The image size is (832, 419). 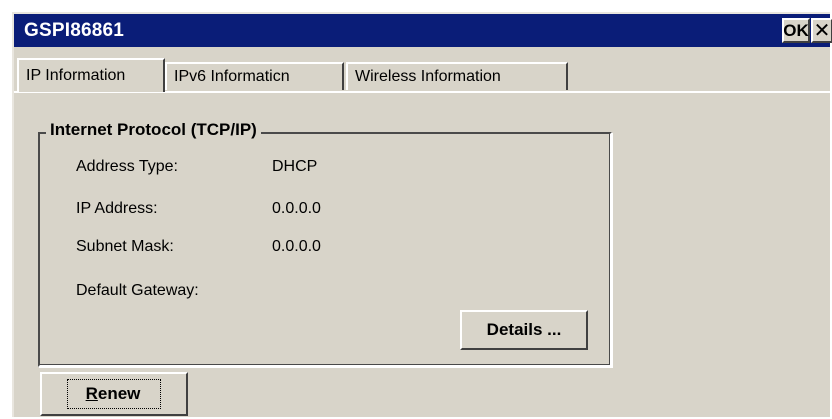 I want to click on window-title: GSPI86861, so click(x=74, y=30).